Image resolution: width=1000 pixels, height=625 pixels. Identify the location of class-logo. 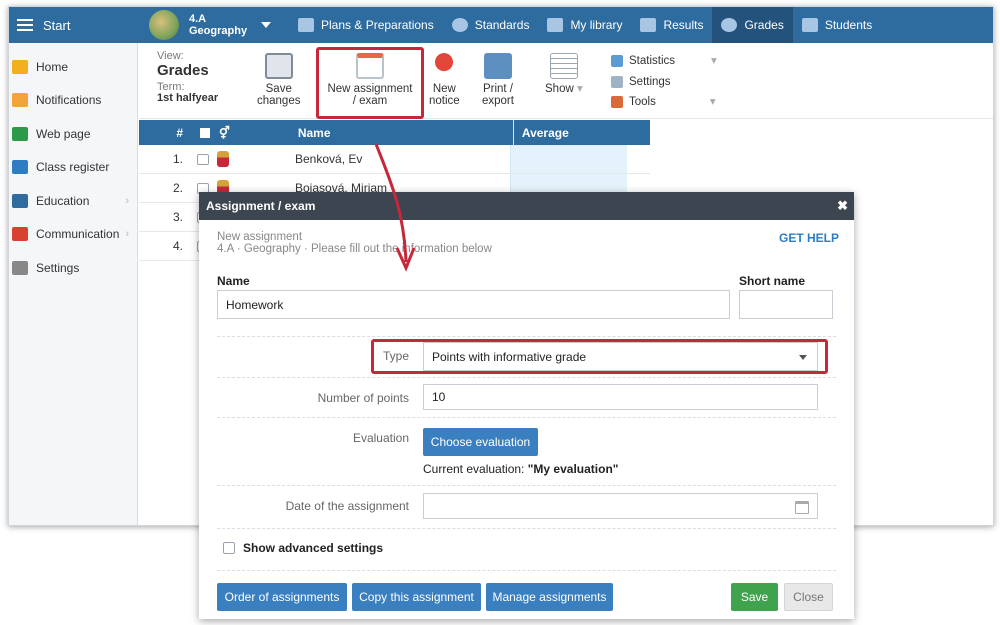
(164, 25).